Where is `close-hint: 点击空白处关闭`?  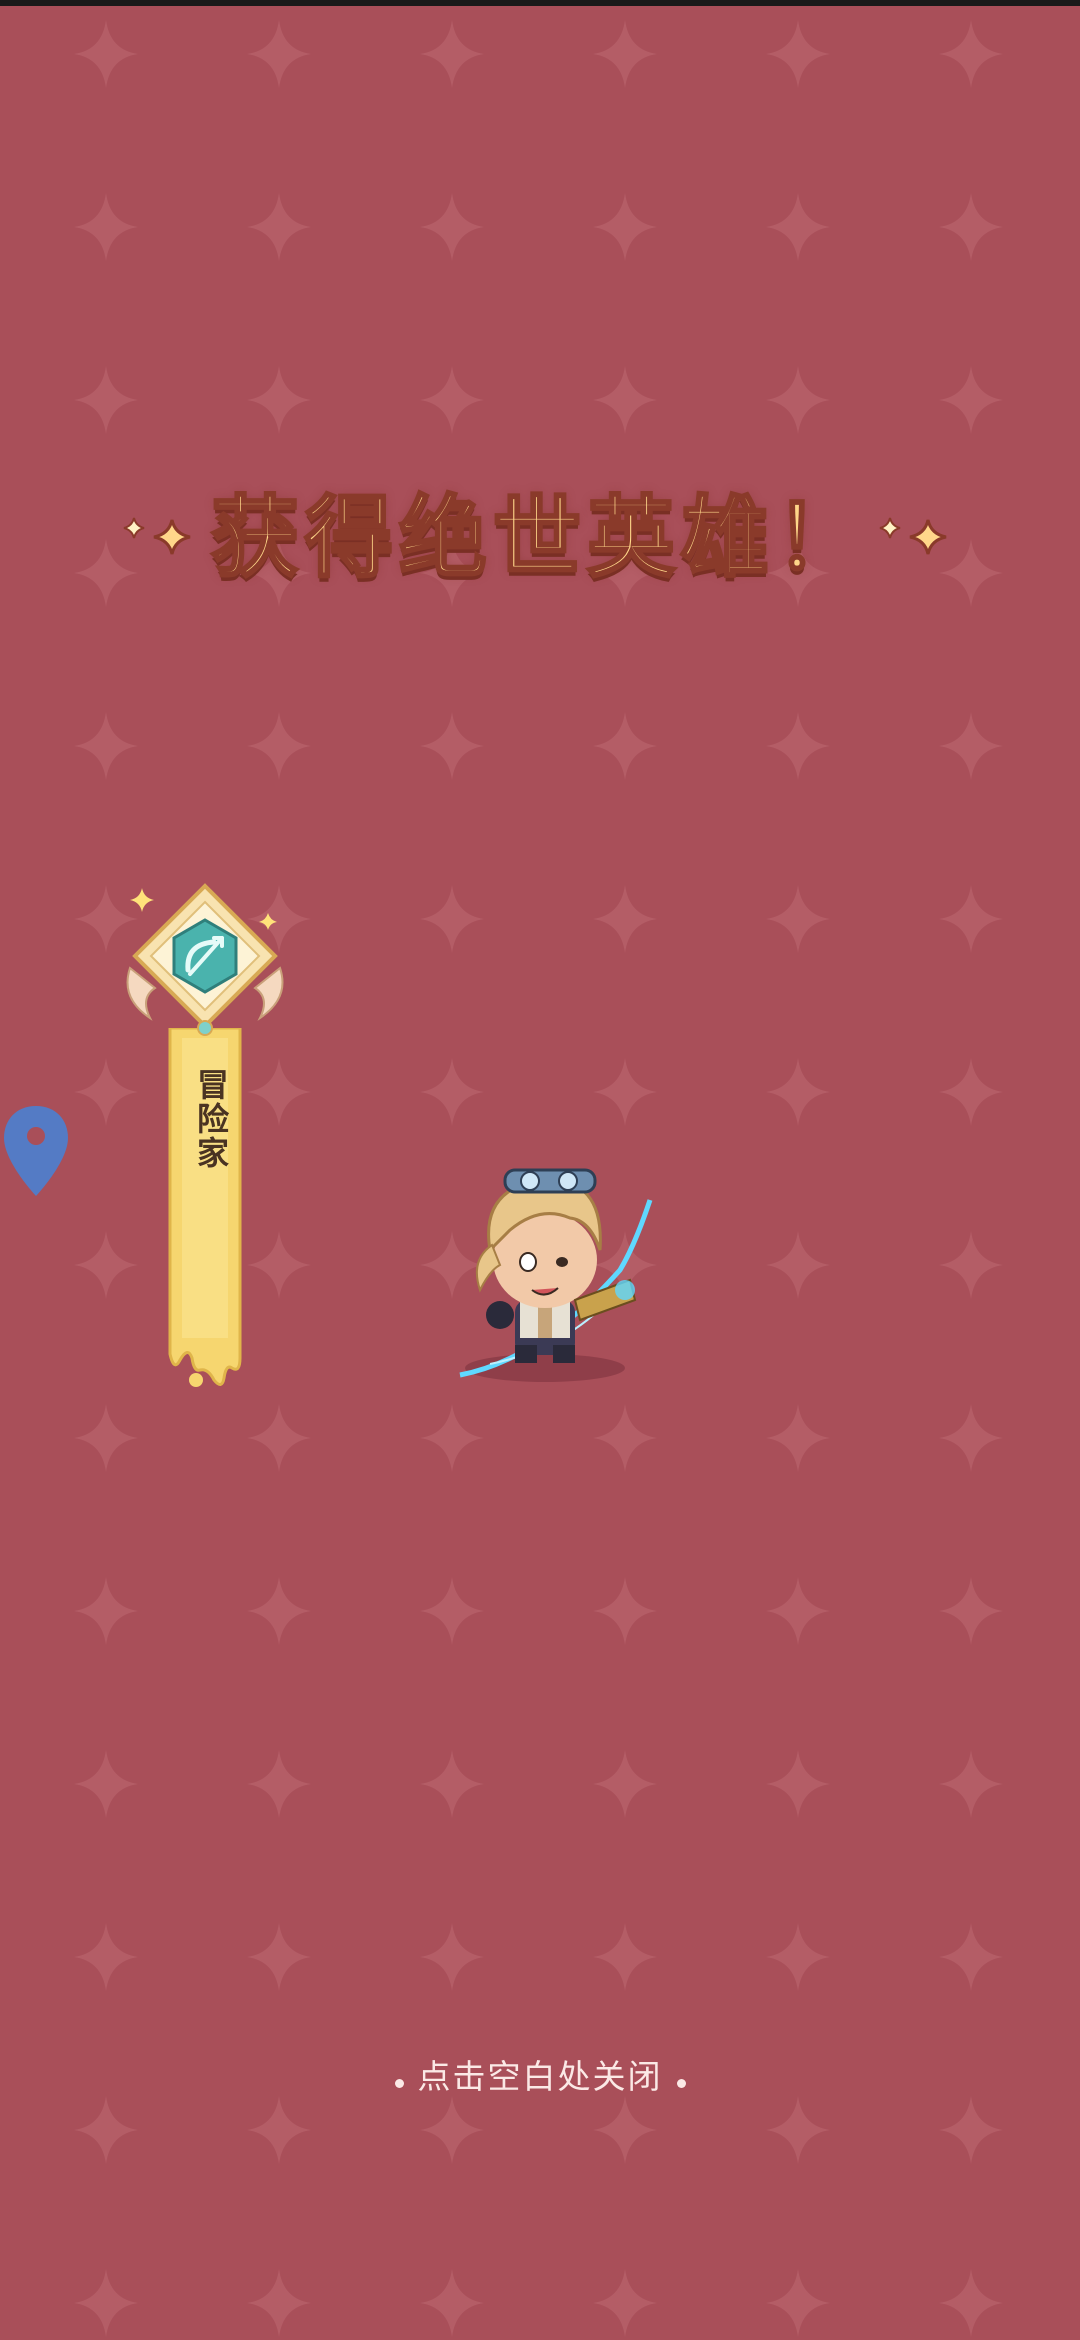 close-hint: 点击空白处关闭 is located at coordinates (540, 2077).